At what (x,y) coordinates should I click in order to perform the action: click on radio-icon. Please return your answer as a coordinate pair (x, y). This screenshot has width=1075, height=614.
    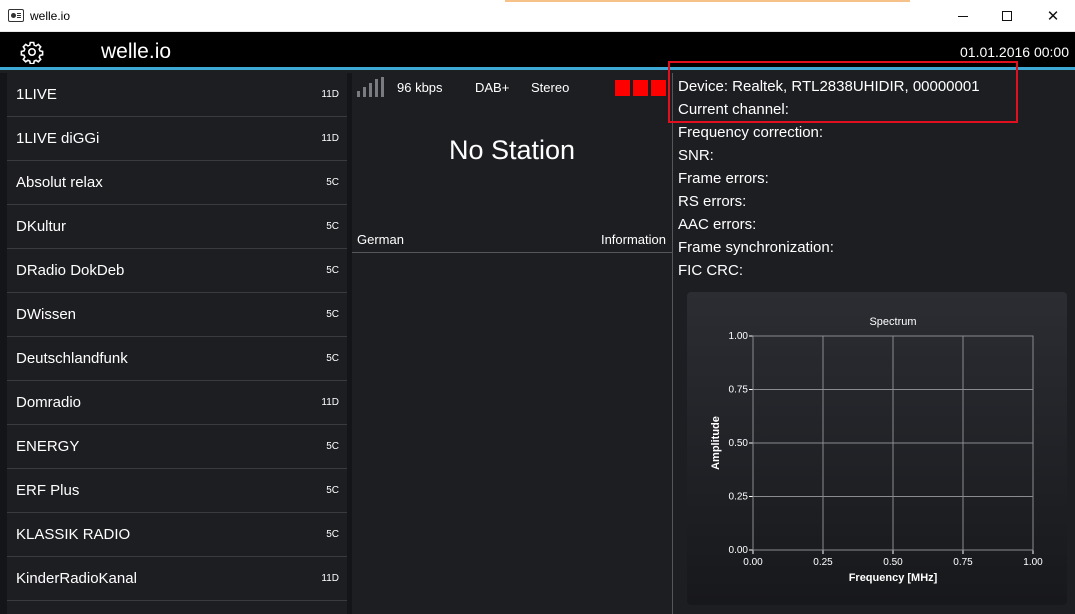
    Looking at the image, I should click on (16, 15).